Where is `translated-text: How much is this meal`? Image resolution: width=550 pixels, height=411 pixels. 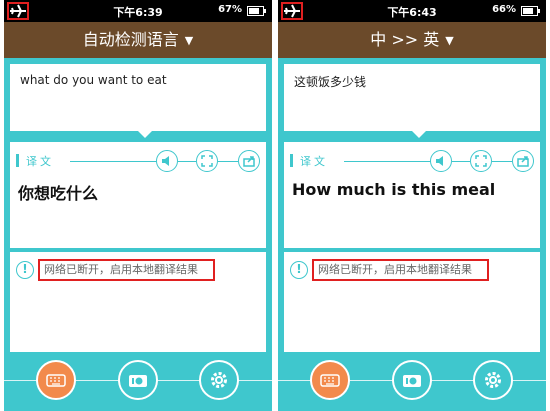 translated-text: How much is this meal is located at coordinates (394, 189).